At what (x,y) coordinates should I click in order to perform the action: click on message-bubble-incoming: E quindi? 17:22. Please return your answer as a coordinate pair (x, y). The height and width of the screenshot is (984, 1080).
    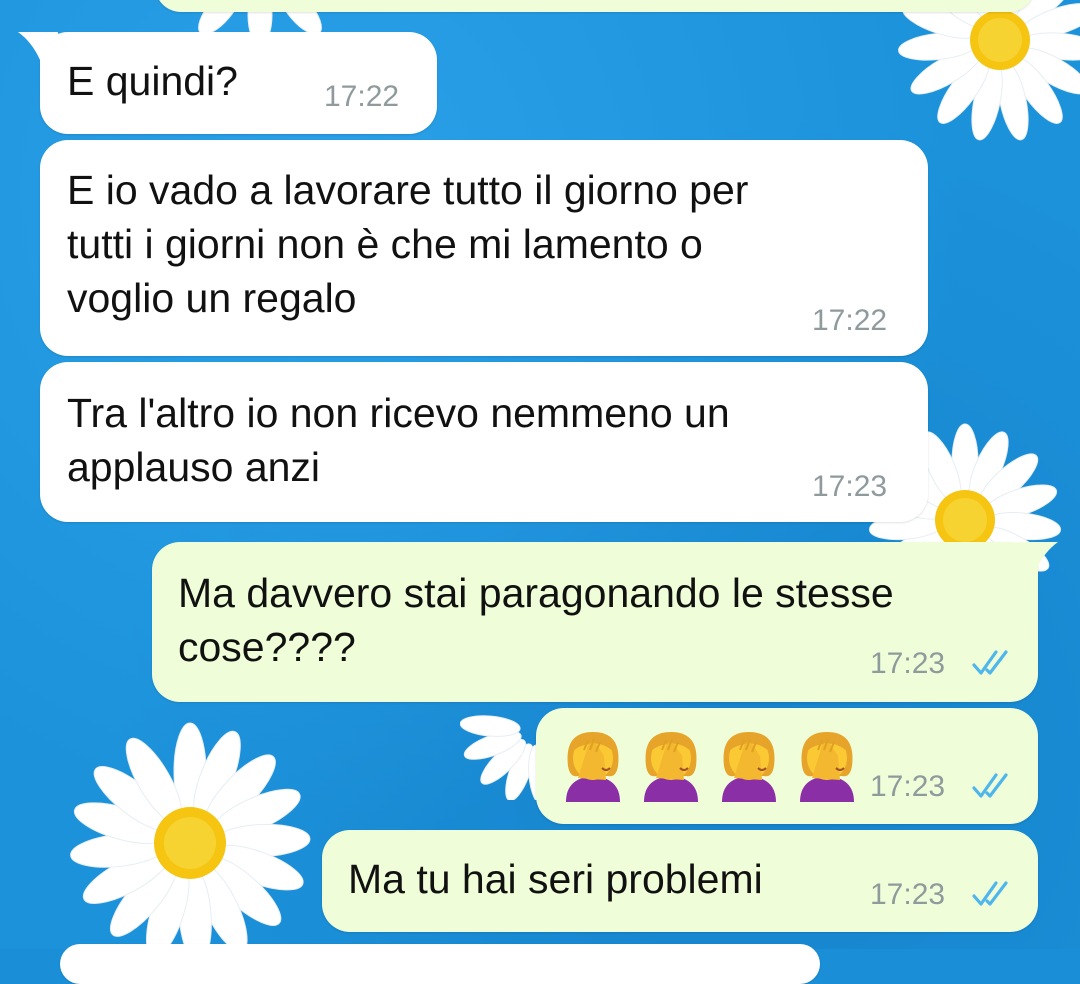
    Looking at the image, I should click on (227, 83).